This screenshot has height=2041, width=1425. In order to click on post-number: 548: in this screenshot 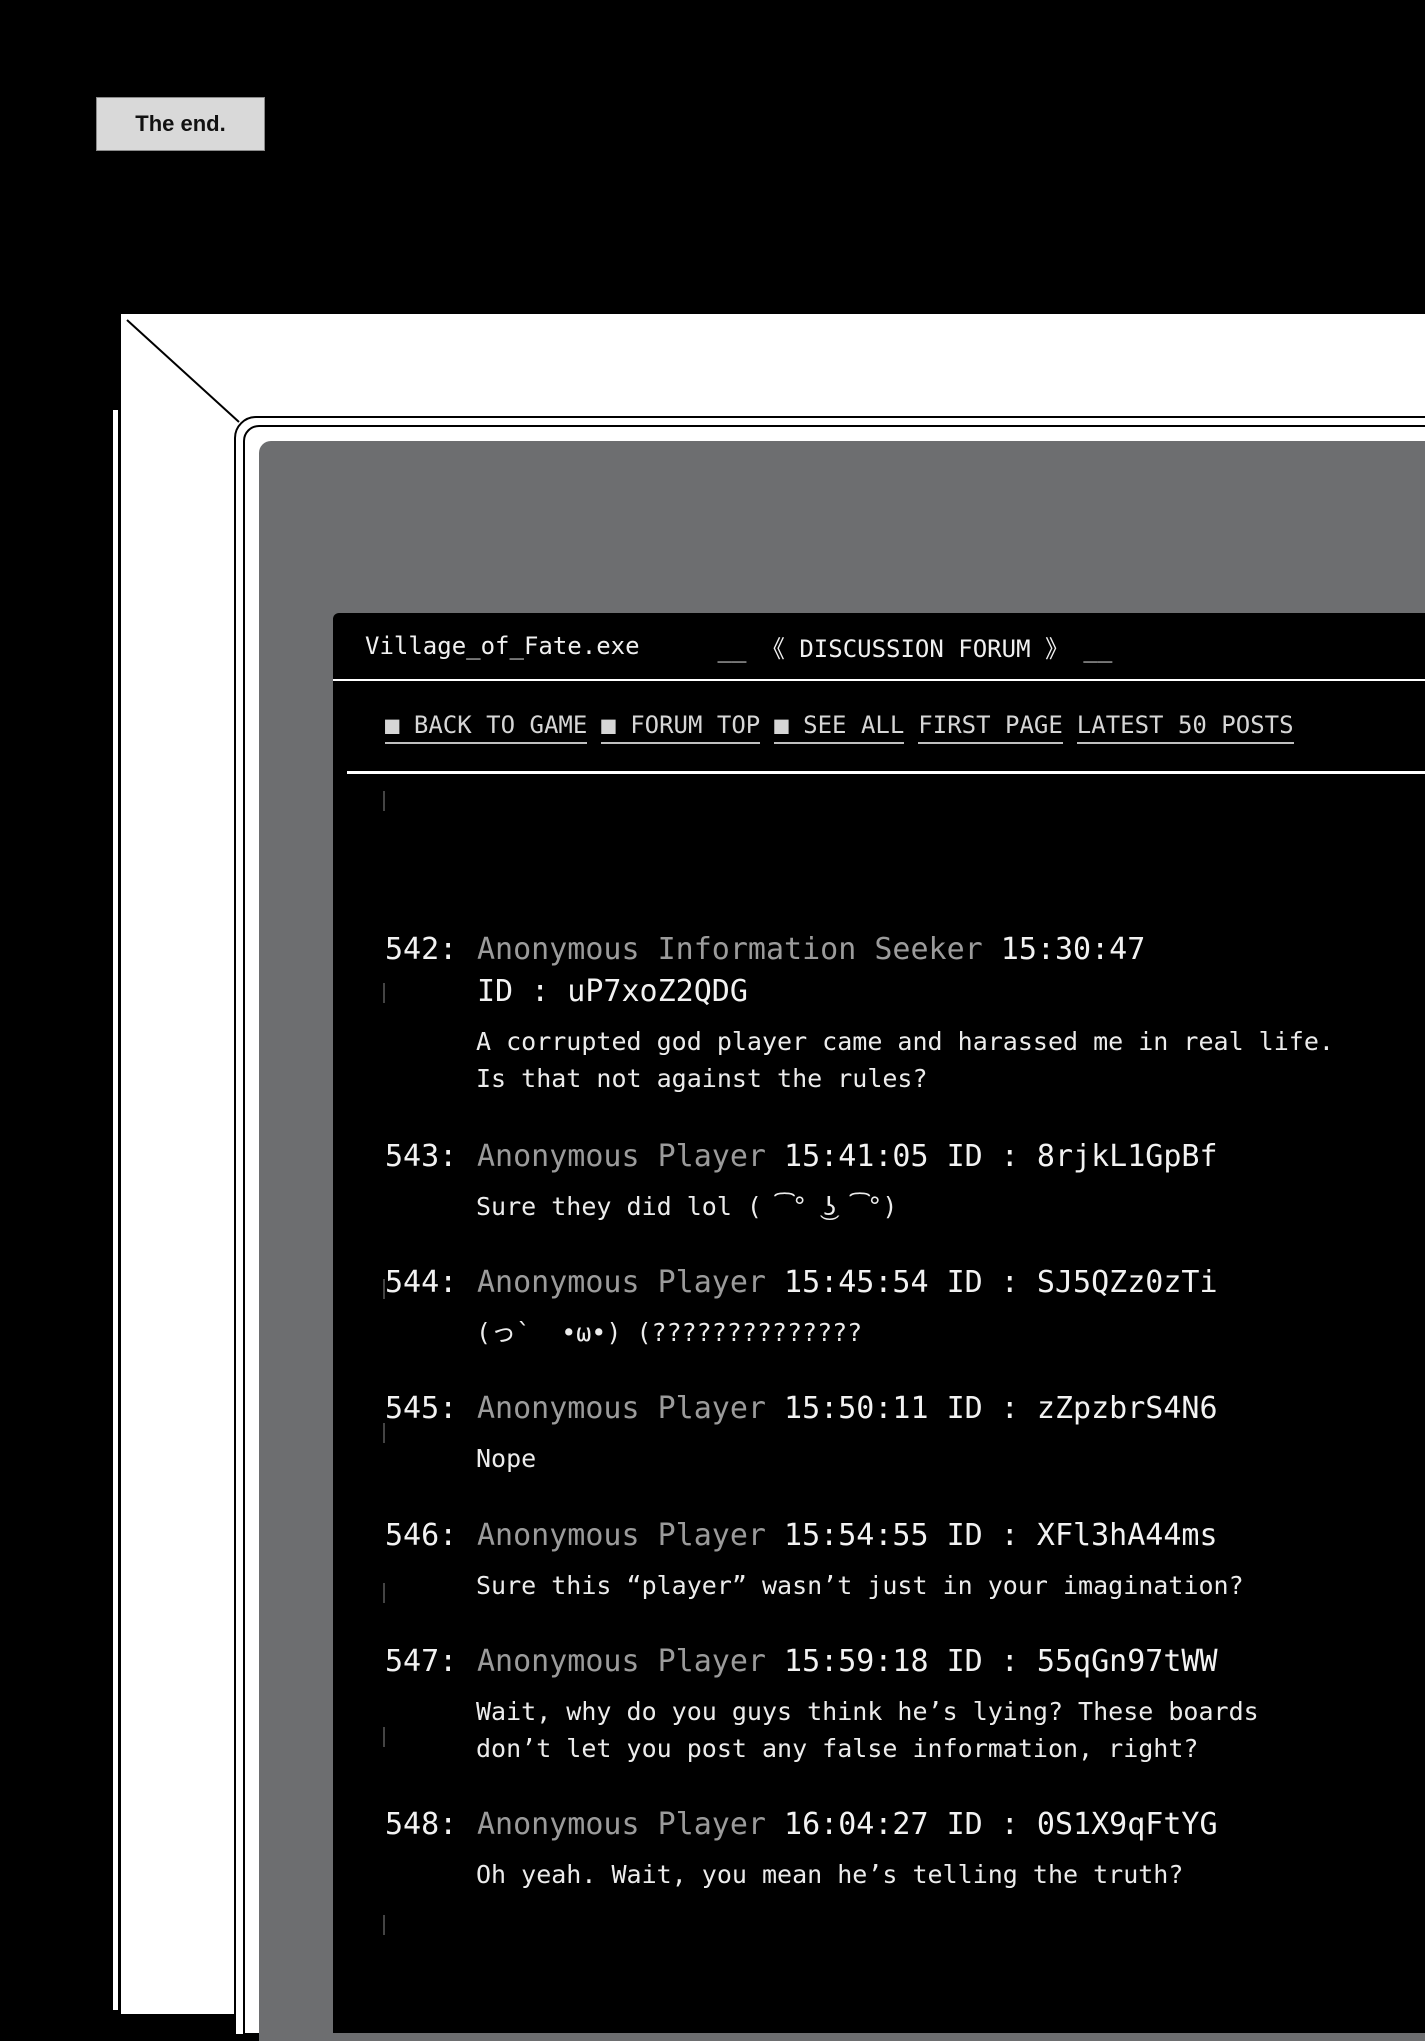, I will do `click(421, 1824)`.